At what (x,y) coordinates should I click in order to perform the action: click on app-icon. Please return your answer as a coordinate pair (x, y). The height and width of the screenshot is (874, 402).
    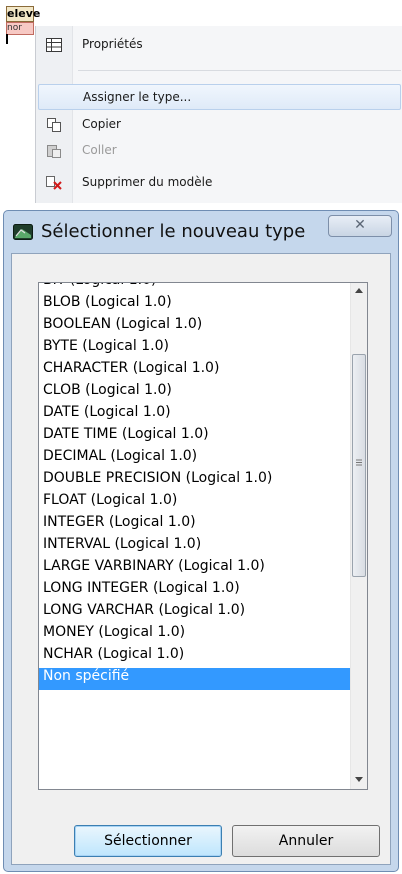
    Looking at the image, I should click on (23, 232).